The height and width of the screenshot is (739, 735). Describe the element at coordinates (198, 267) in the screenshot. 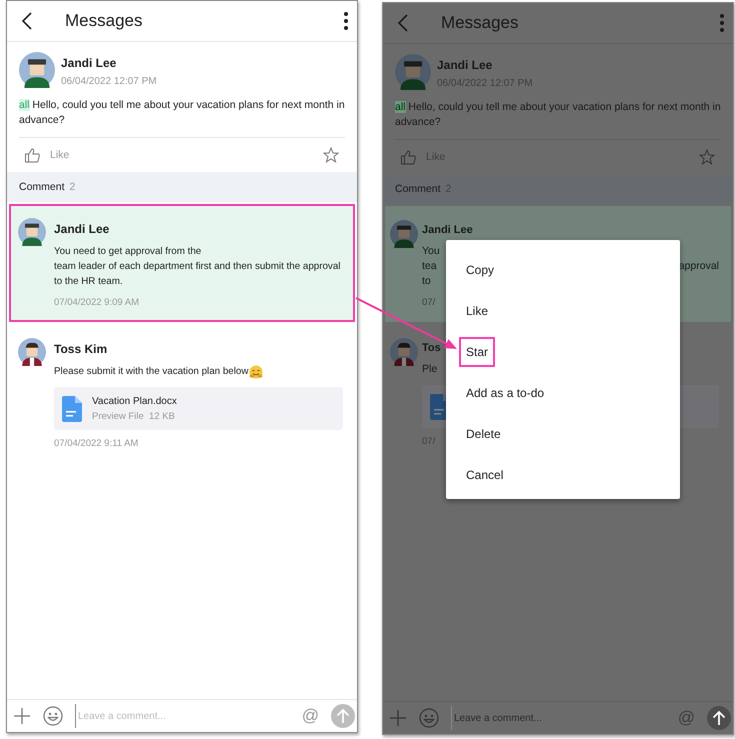

I see `comment-text: You need to get approval from the team leader of each department first and then submit the approval to the HR team.` at that location.